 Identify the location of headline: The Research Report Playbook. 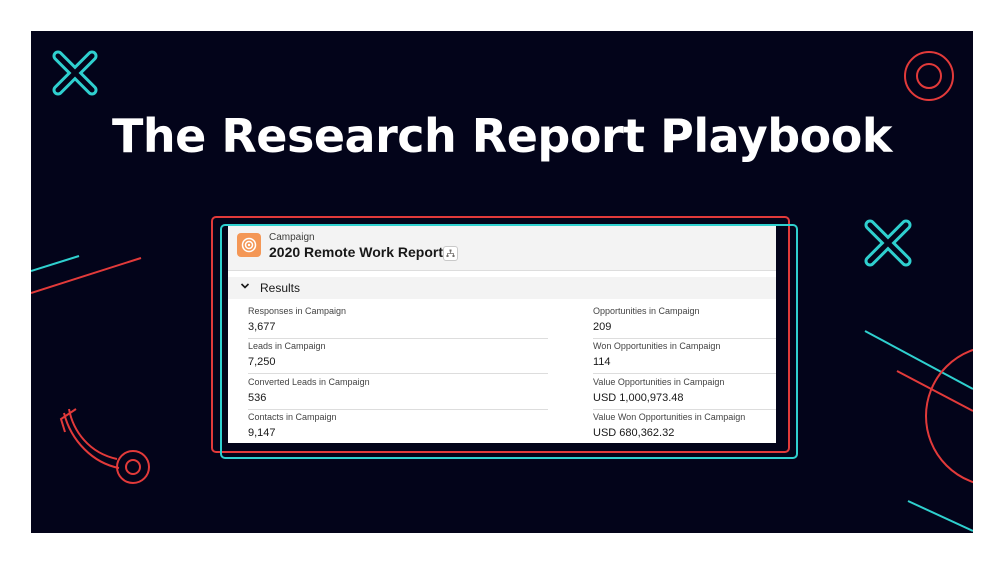
(502, 136).